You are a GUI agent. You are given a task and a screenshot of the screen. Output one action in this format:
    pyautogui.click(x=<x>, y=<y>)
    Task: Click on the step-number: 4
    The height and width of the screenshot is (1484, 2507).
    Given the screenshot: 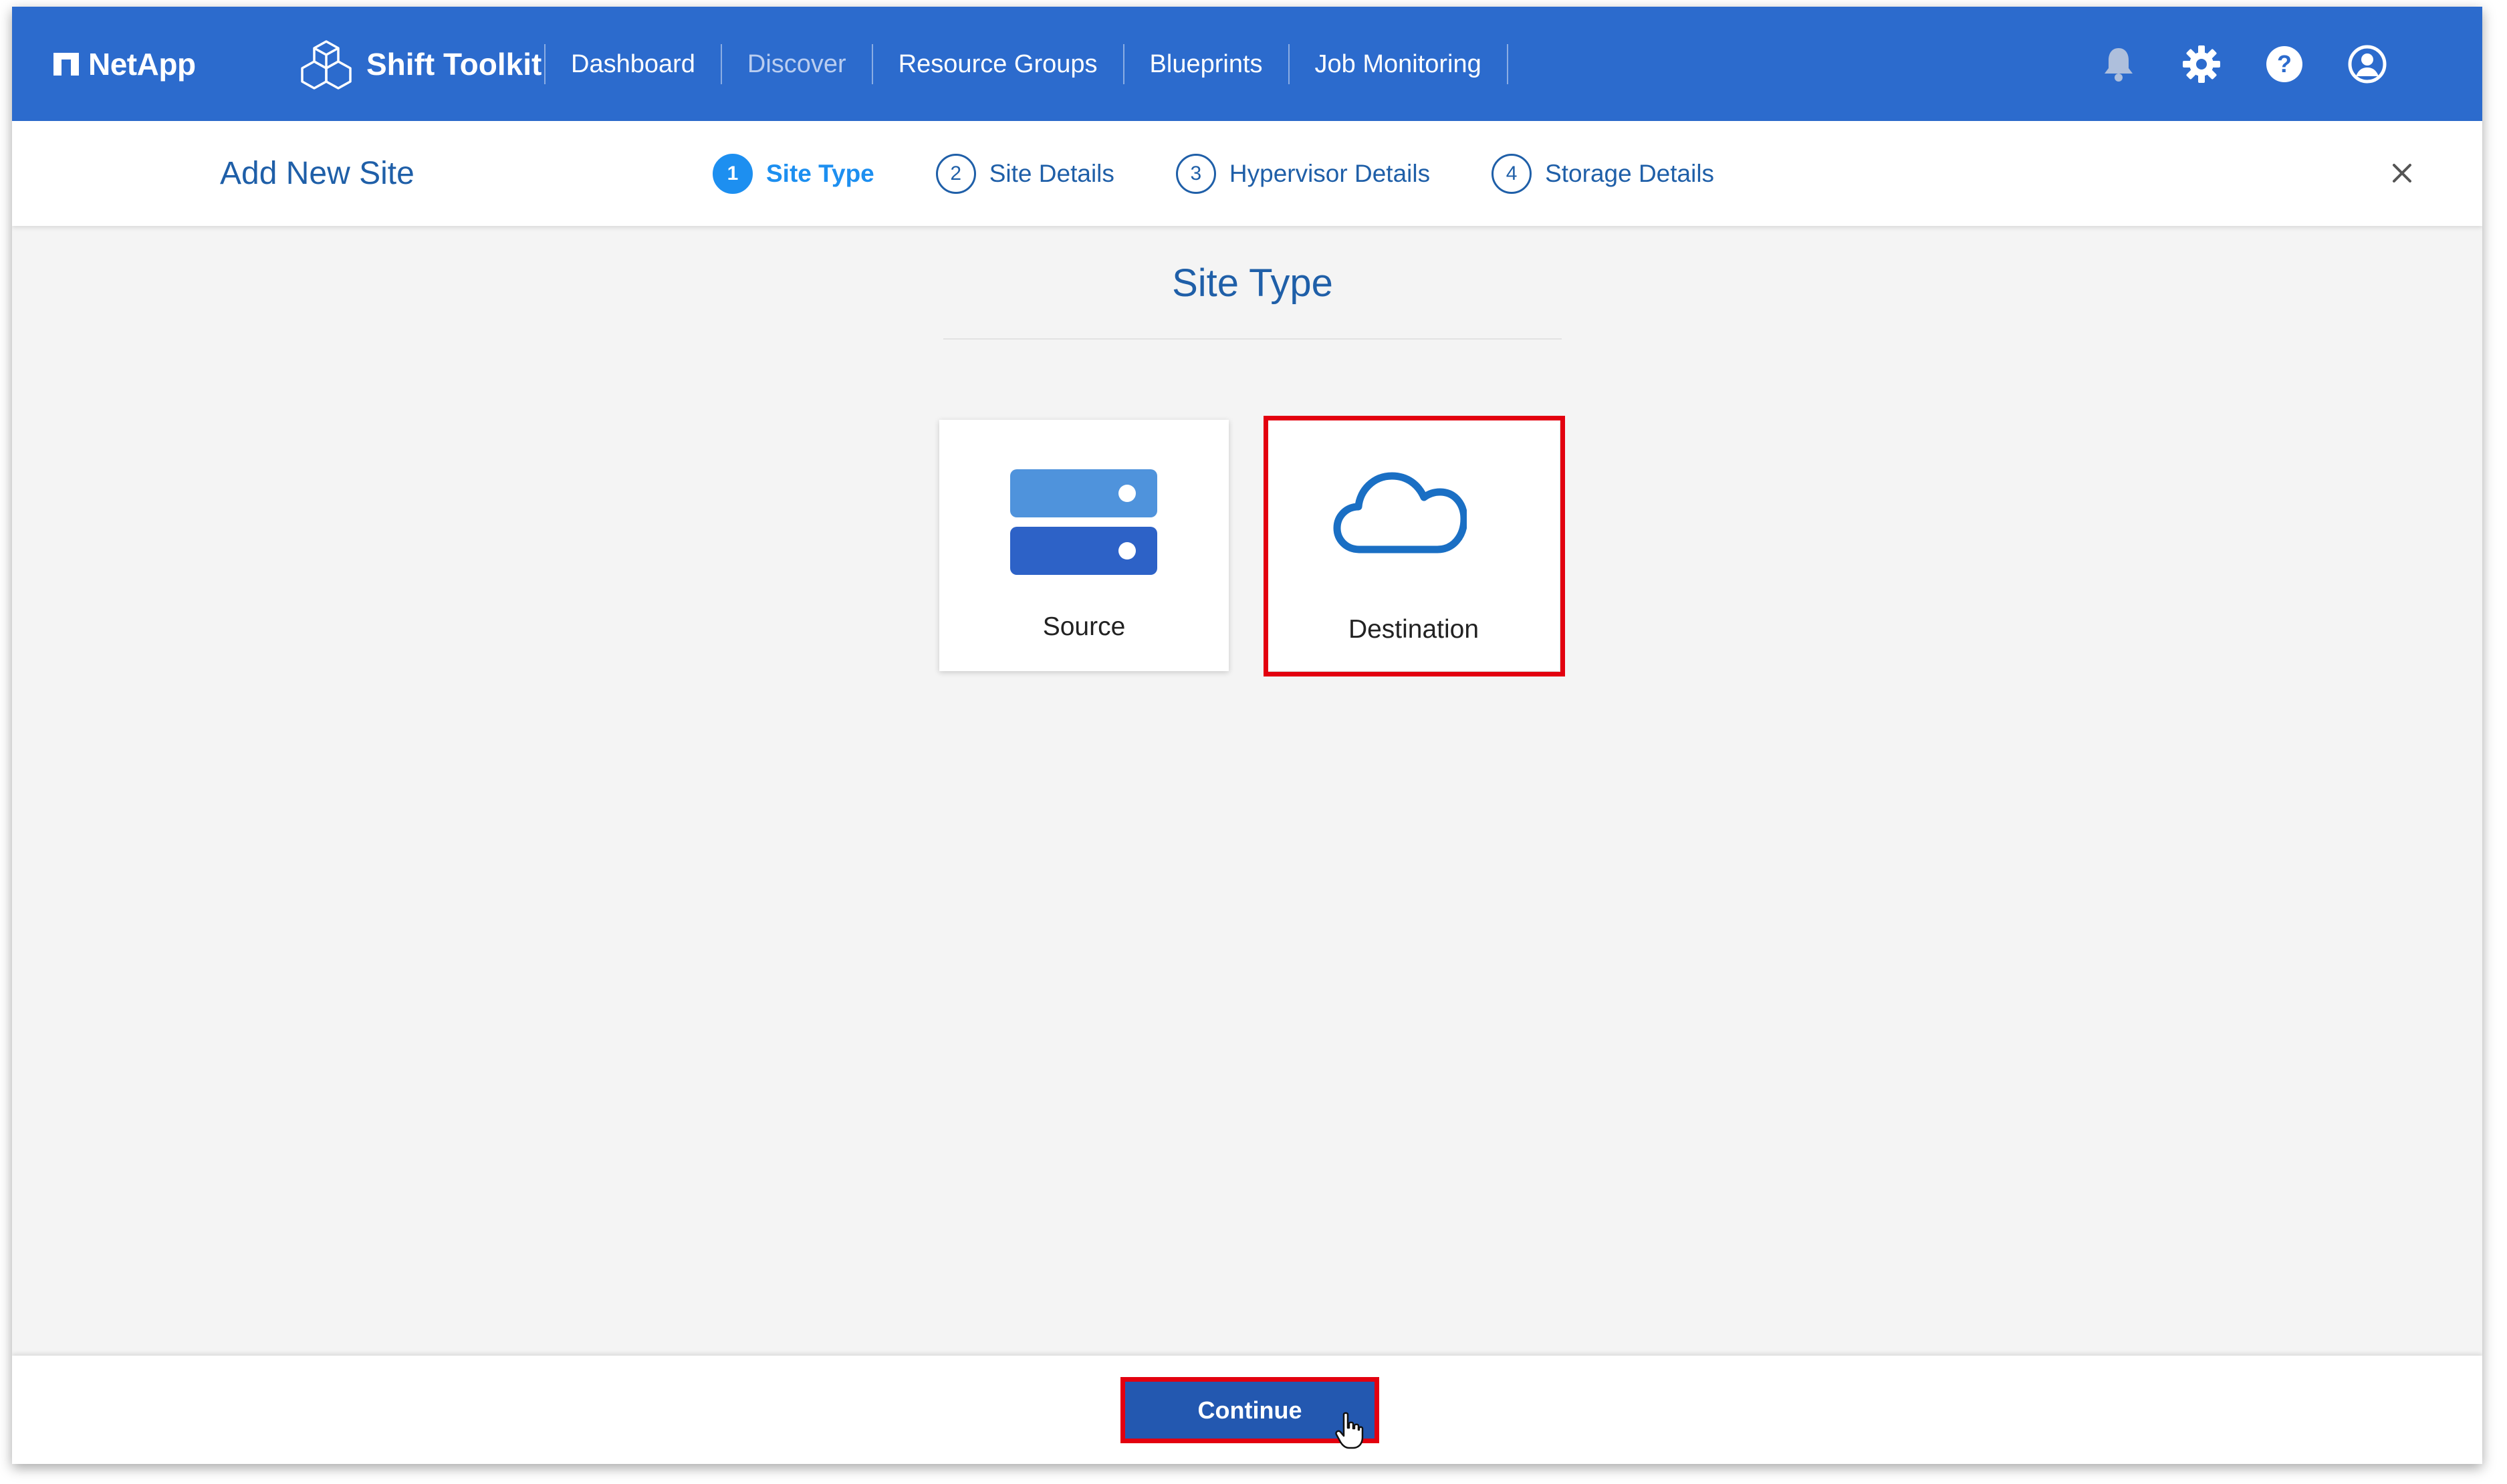 What is the action you would take?
    pyautogui.click(x=1511, y=173)
    